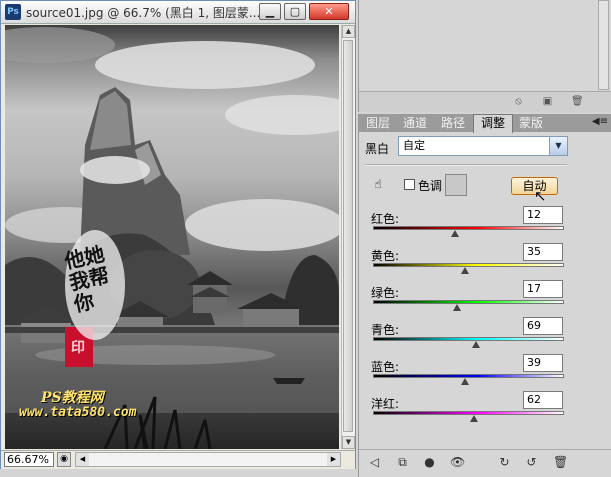 The height and width of the screenshot is (477, 611). Describe the element at coordinates (82, 459) in the screenshot. I see `scroll-left-icon: ◀` at that location.